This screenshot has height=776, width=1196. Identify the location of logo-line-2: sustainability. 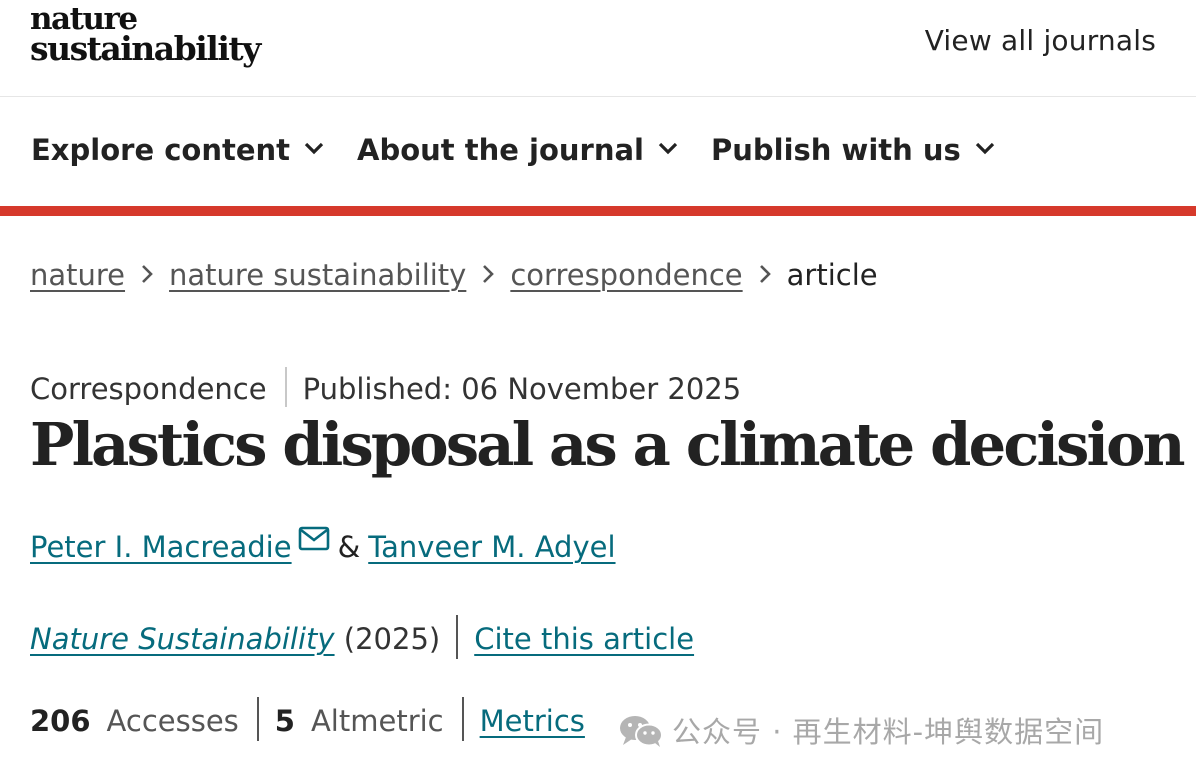
(145, 48).